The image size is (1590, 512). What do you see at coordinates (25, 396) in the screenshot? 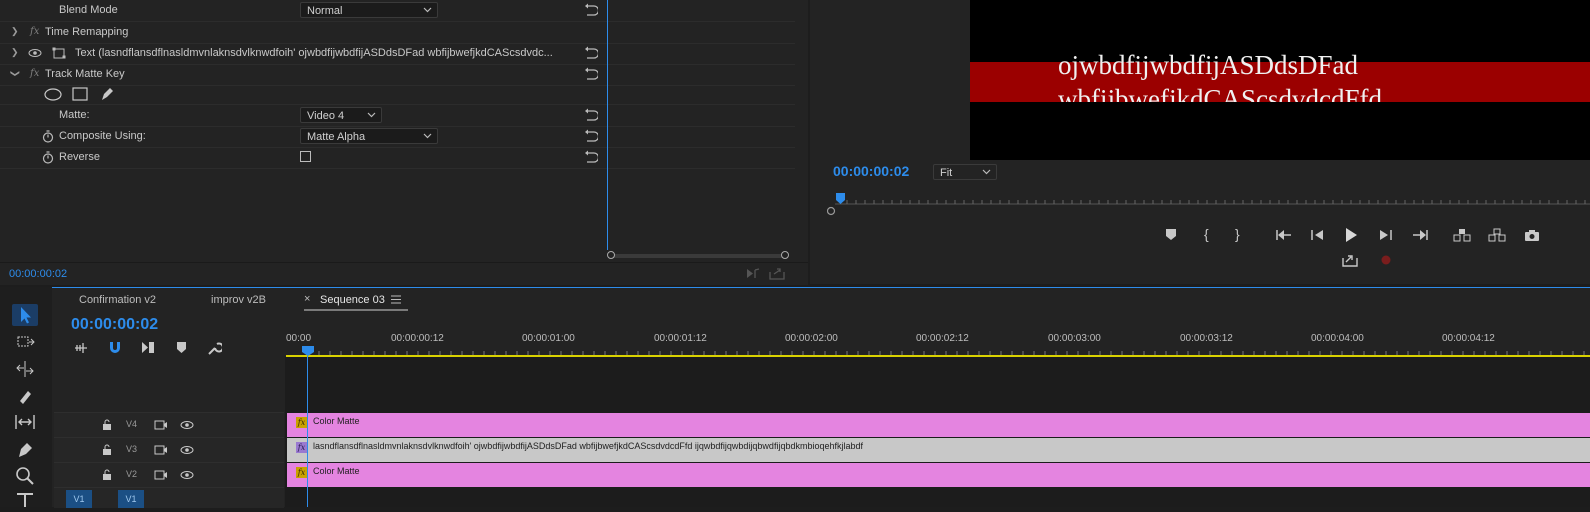
I see `razor-icon` at bounding box center [25, 396].